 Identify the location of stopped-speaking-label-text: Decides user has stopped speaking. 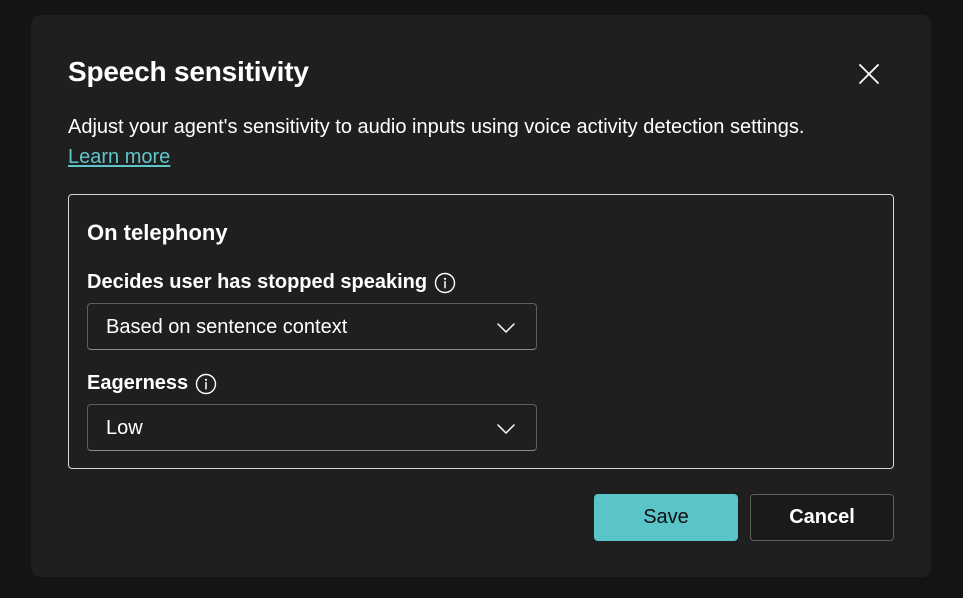
(257, 282).